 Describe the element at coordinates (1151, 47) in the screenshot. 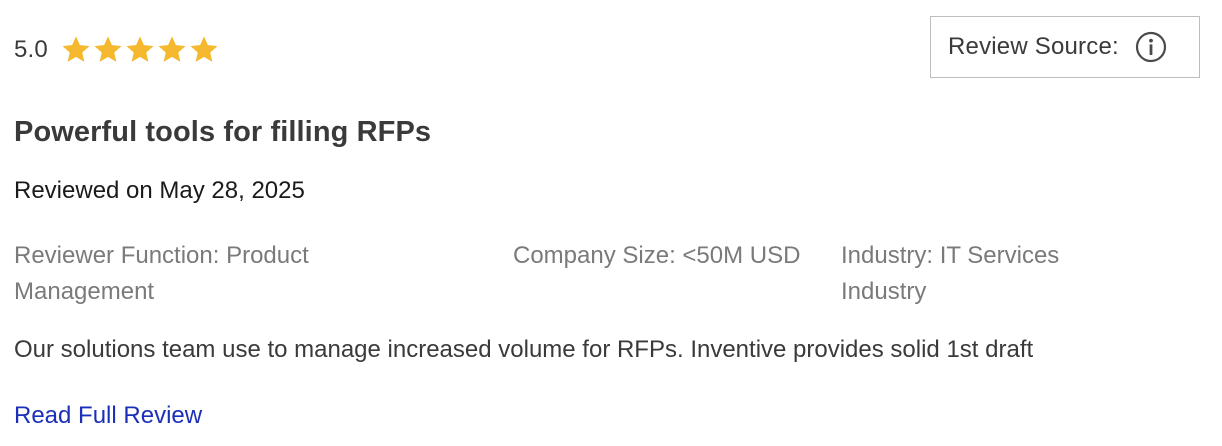

I see `info-icon` at that location.